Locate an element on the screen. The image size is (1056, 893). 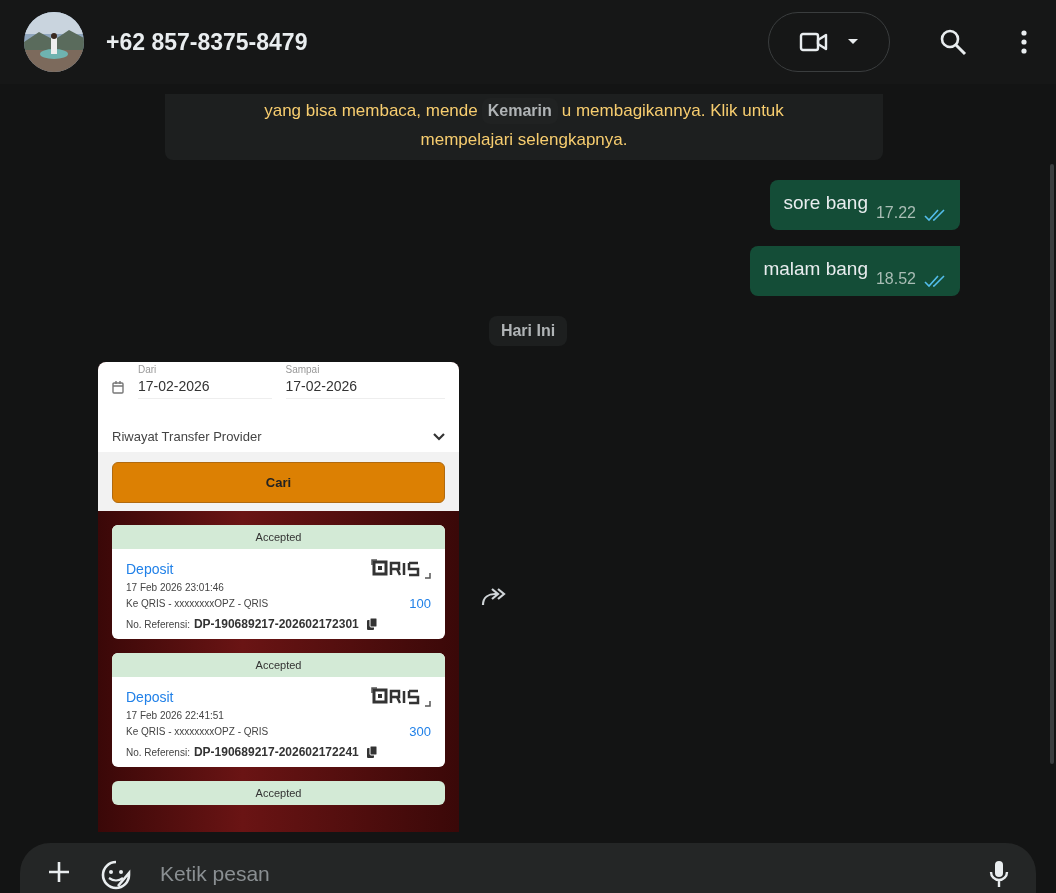
plus-icon is located at coordinates (59, 872).